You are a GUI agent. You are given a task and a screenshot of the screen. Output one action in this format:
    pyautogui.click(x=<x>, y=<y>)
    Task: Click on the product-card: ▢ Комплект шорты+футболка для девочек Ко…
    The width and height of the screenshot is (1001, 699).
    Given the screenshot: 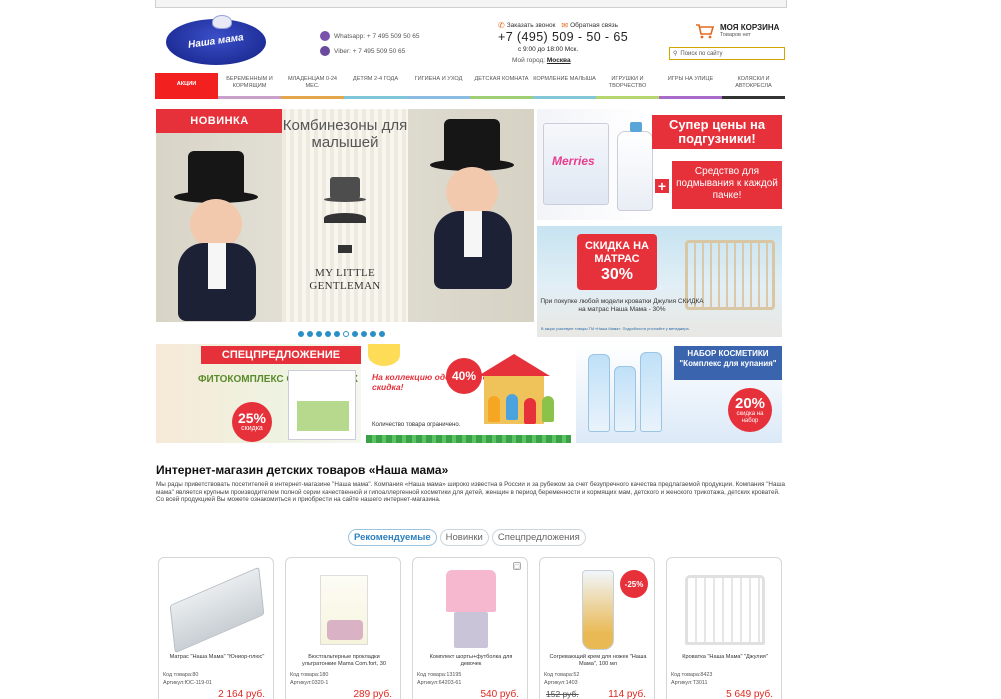 What is the action you would take?
    pyautogui.click(x=470, y=628)
    